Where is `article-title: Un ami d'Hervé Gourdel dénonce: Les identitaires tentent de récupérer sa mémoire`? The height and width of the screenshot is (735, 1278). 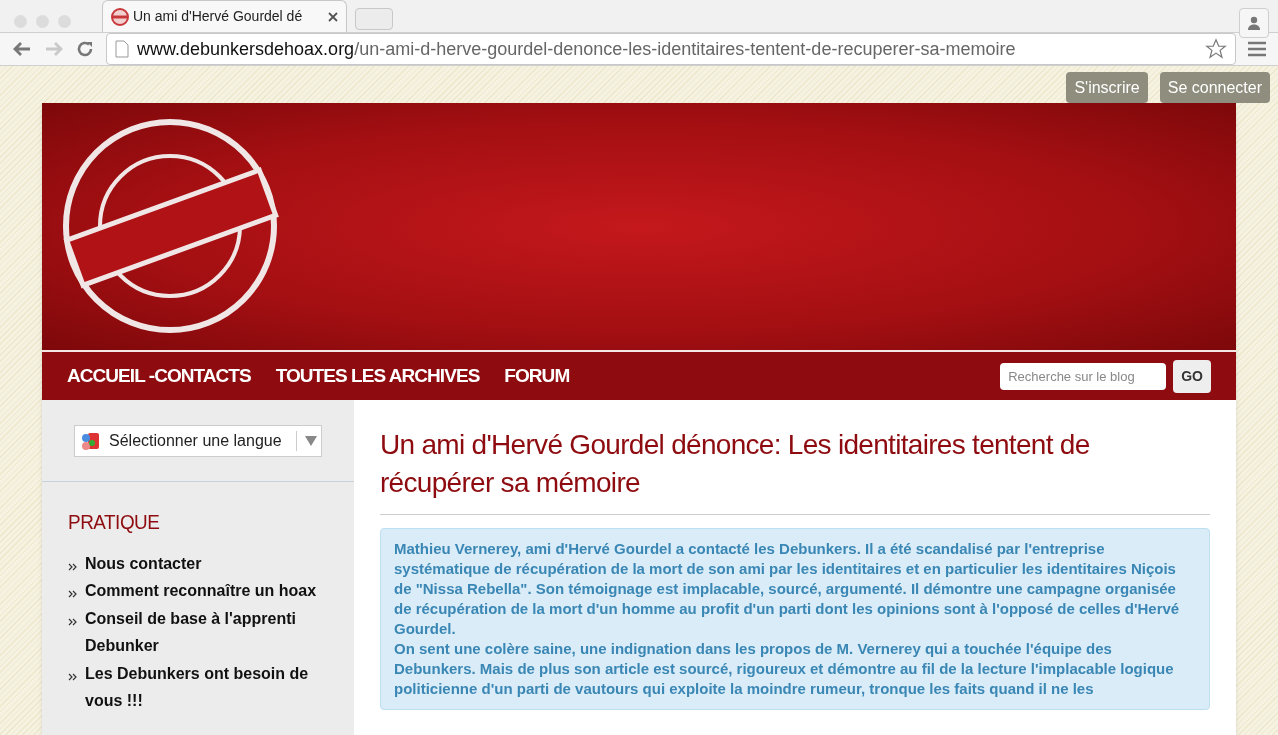 article-title: Un ami d'Hervé Gourdel dénonce: Les identitaires tentent de récupérer sa mémoire is located at coordinates (795, 470).